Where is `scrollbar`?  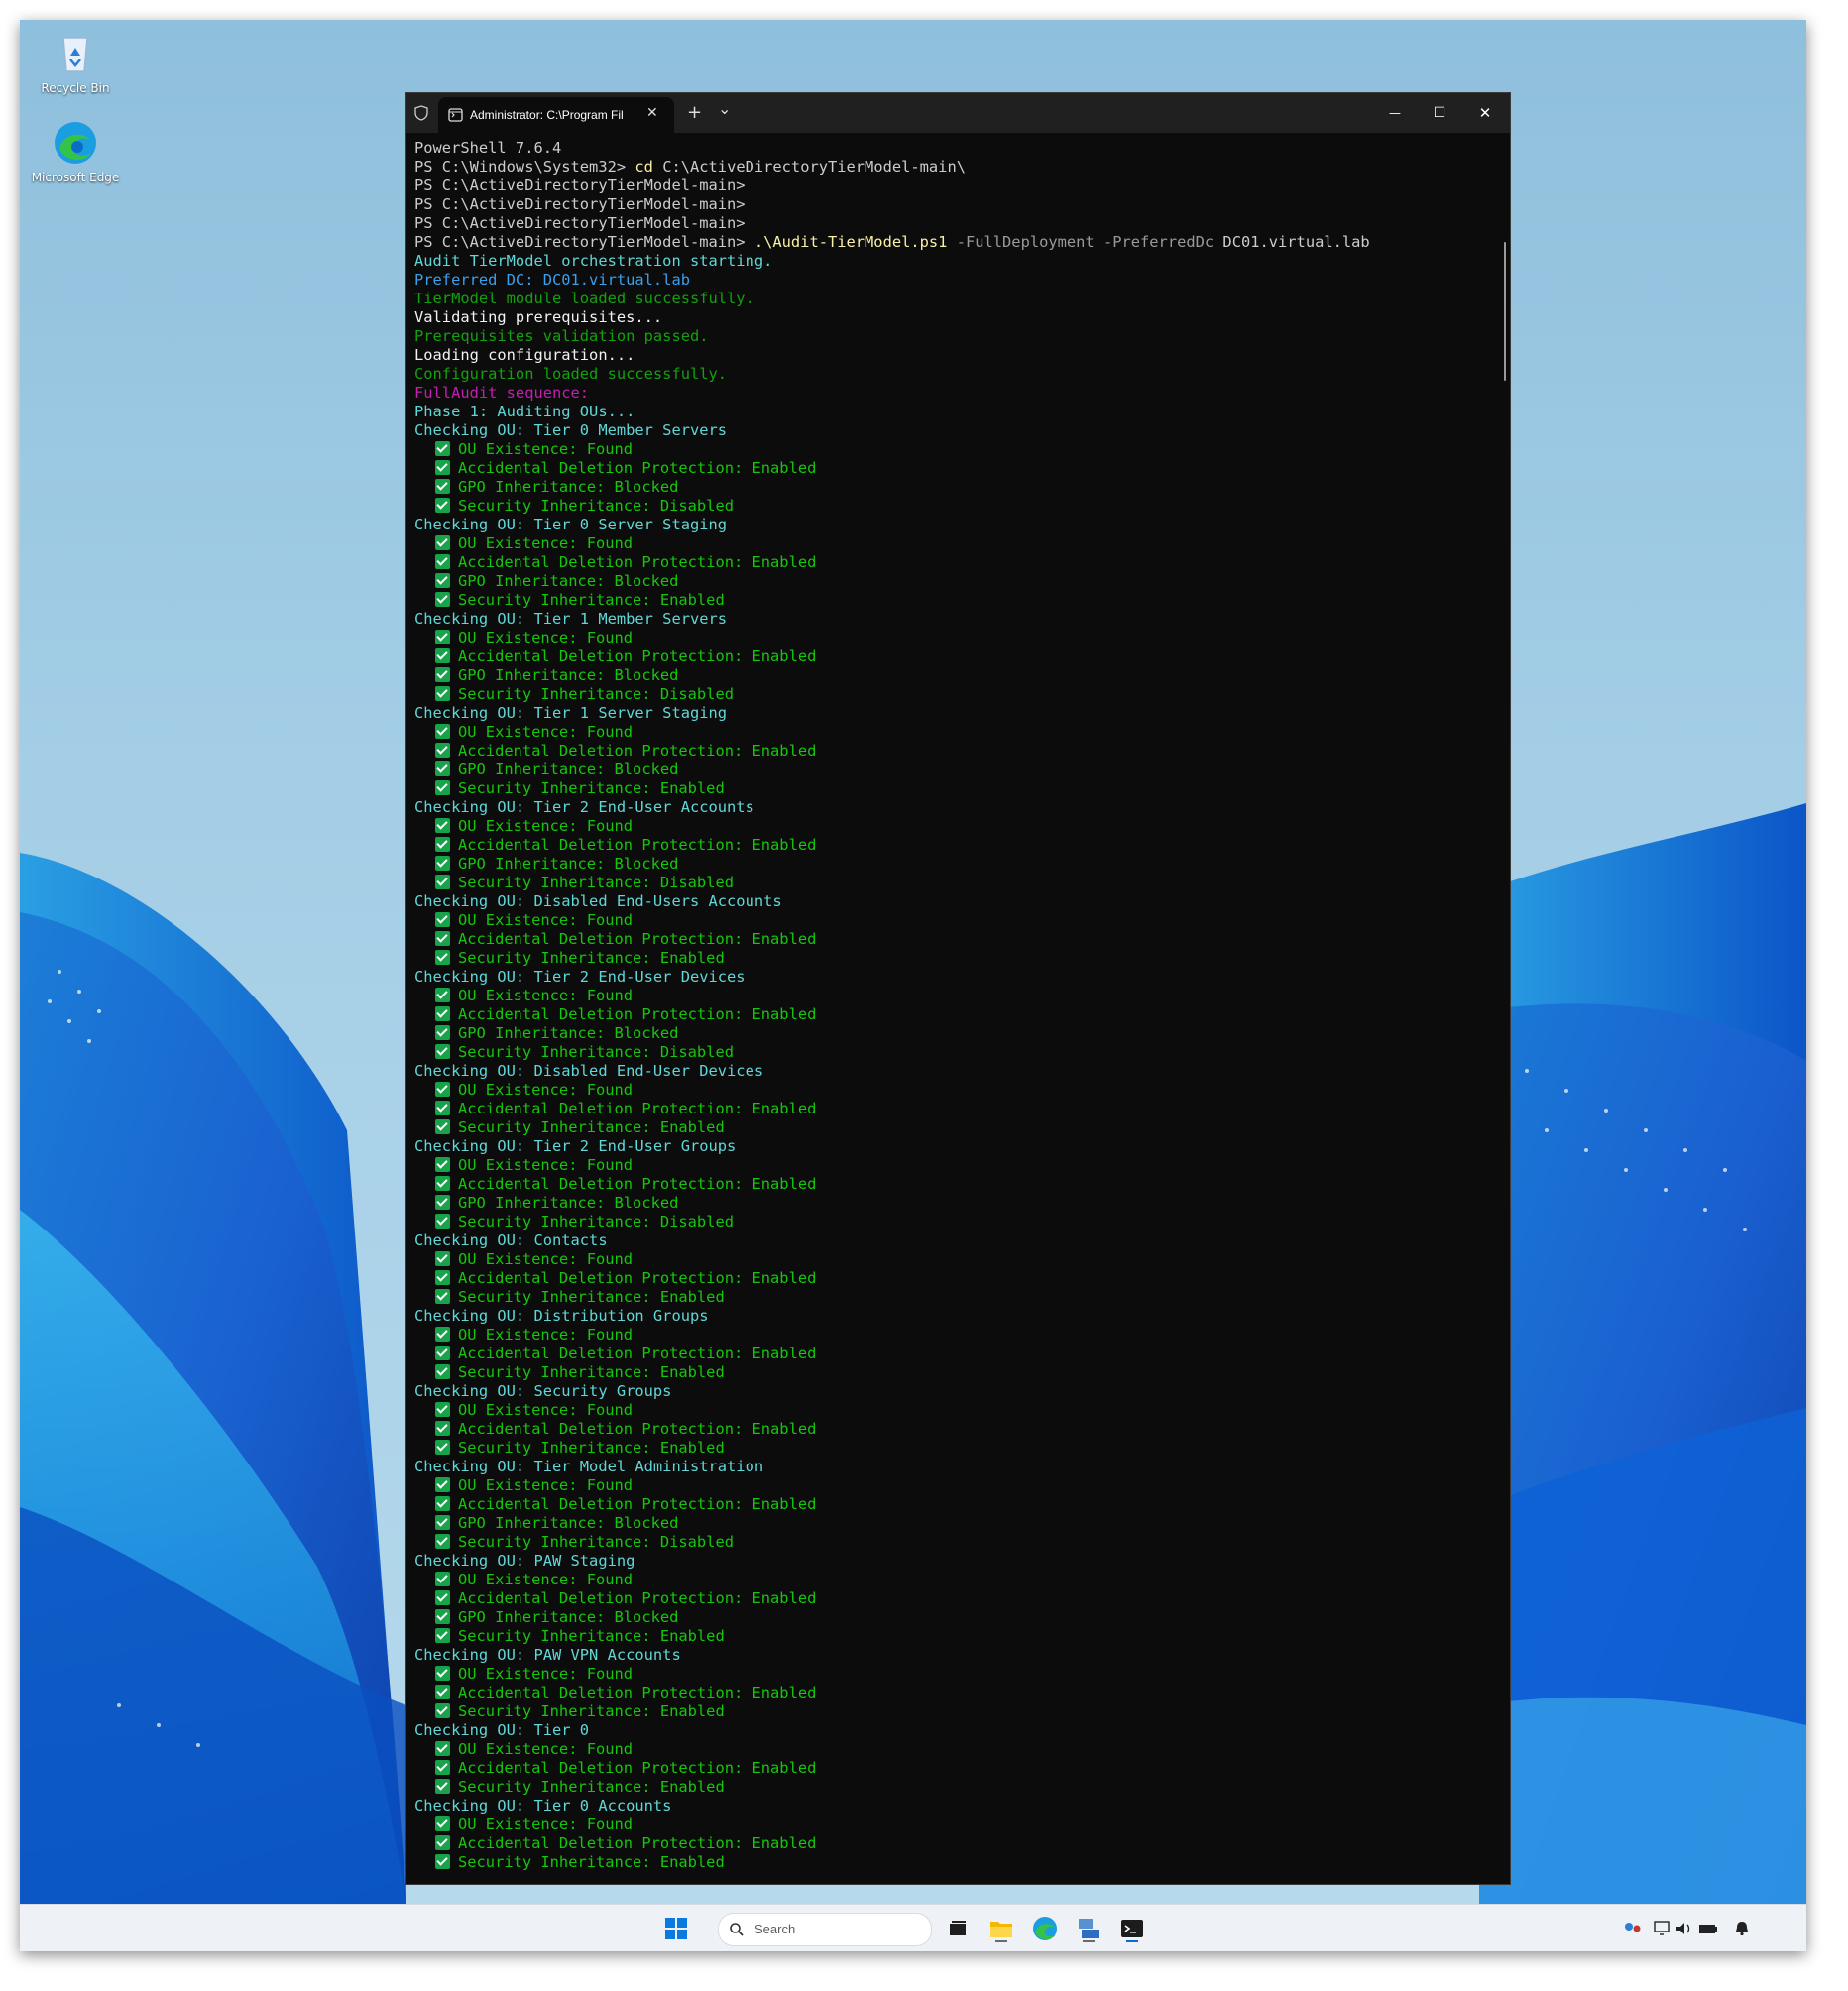 scrollbar is located at coordinates (1505, 311).